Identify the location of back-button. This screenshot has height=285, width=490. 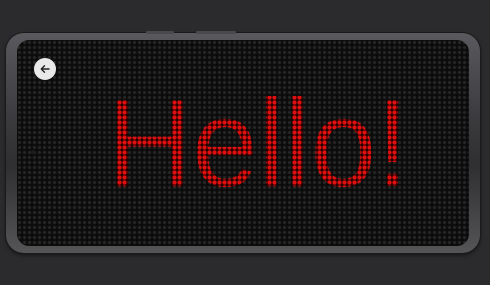
(45, 69).